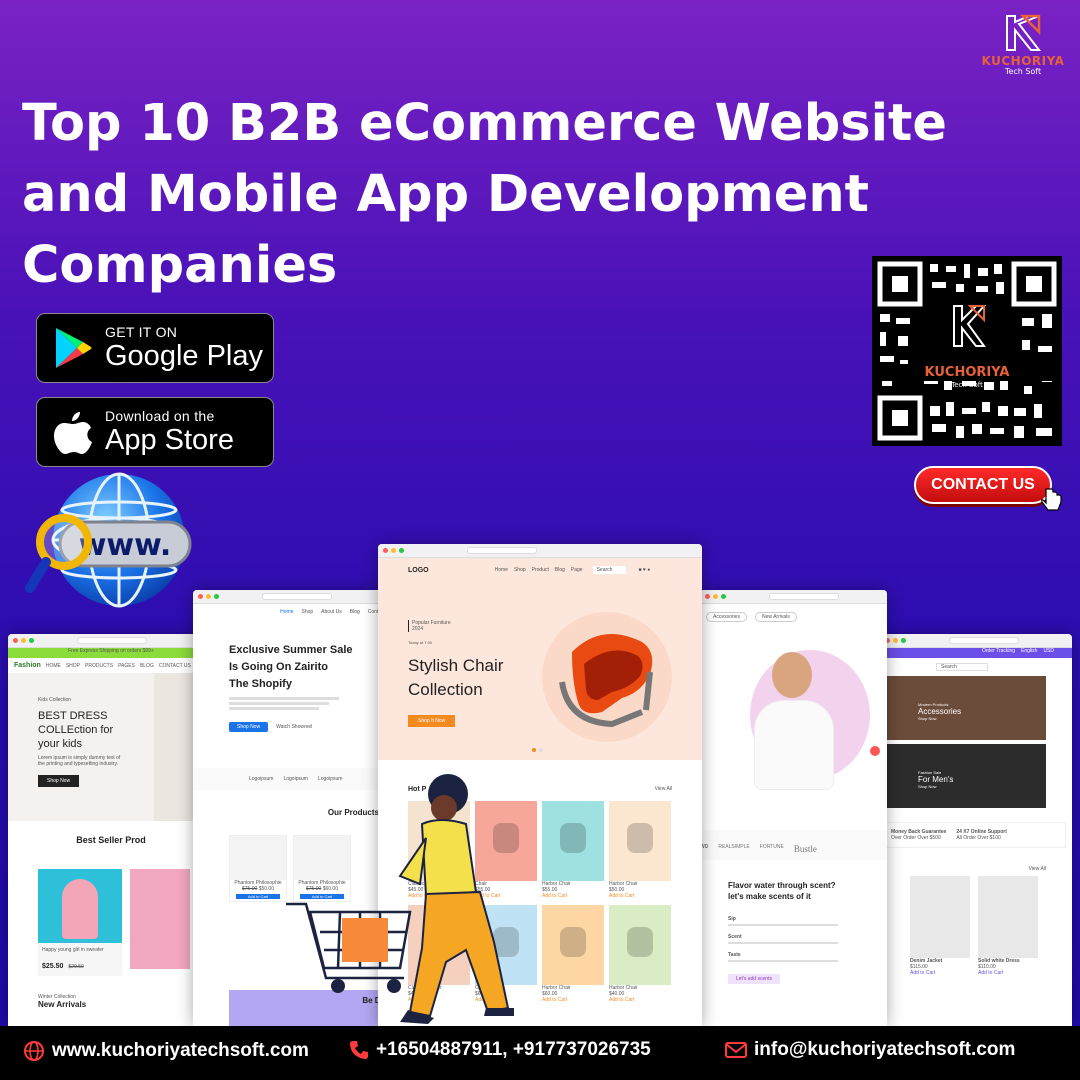 This screenshot has width=1080, height=1080. What do you see at coordinates (456, 665) in the screenshot?
I see `chair-hero-line: Stylish Chair` at bounding box center [456, 665].